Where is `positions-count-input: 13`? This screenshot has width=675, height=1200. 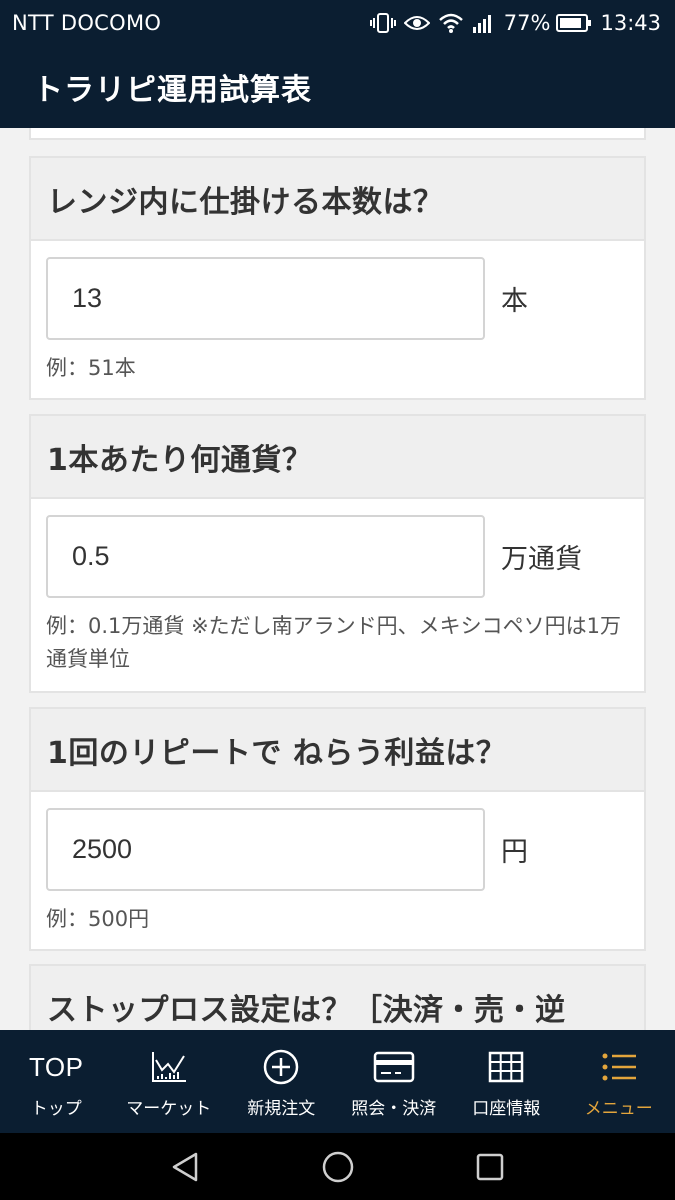
positions-count-input: 13 is located at coordinates (265, 298).